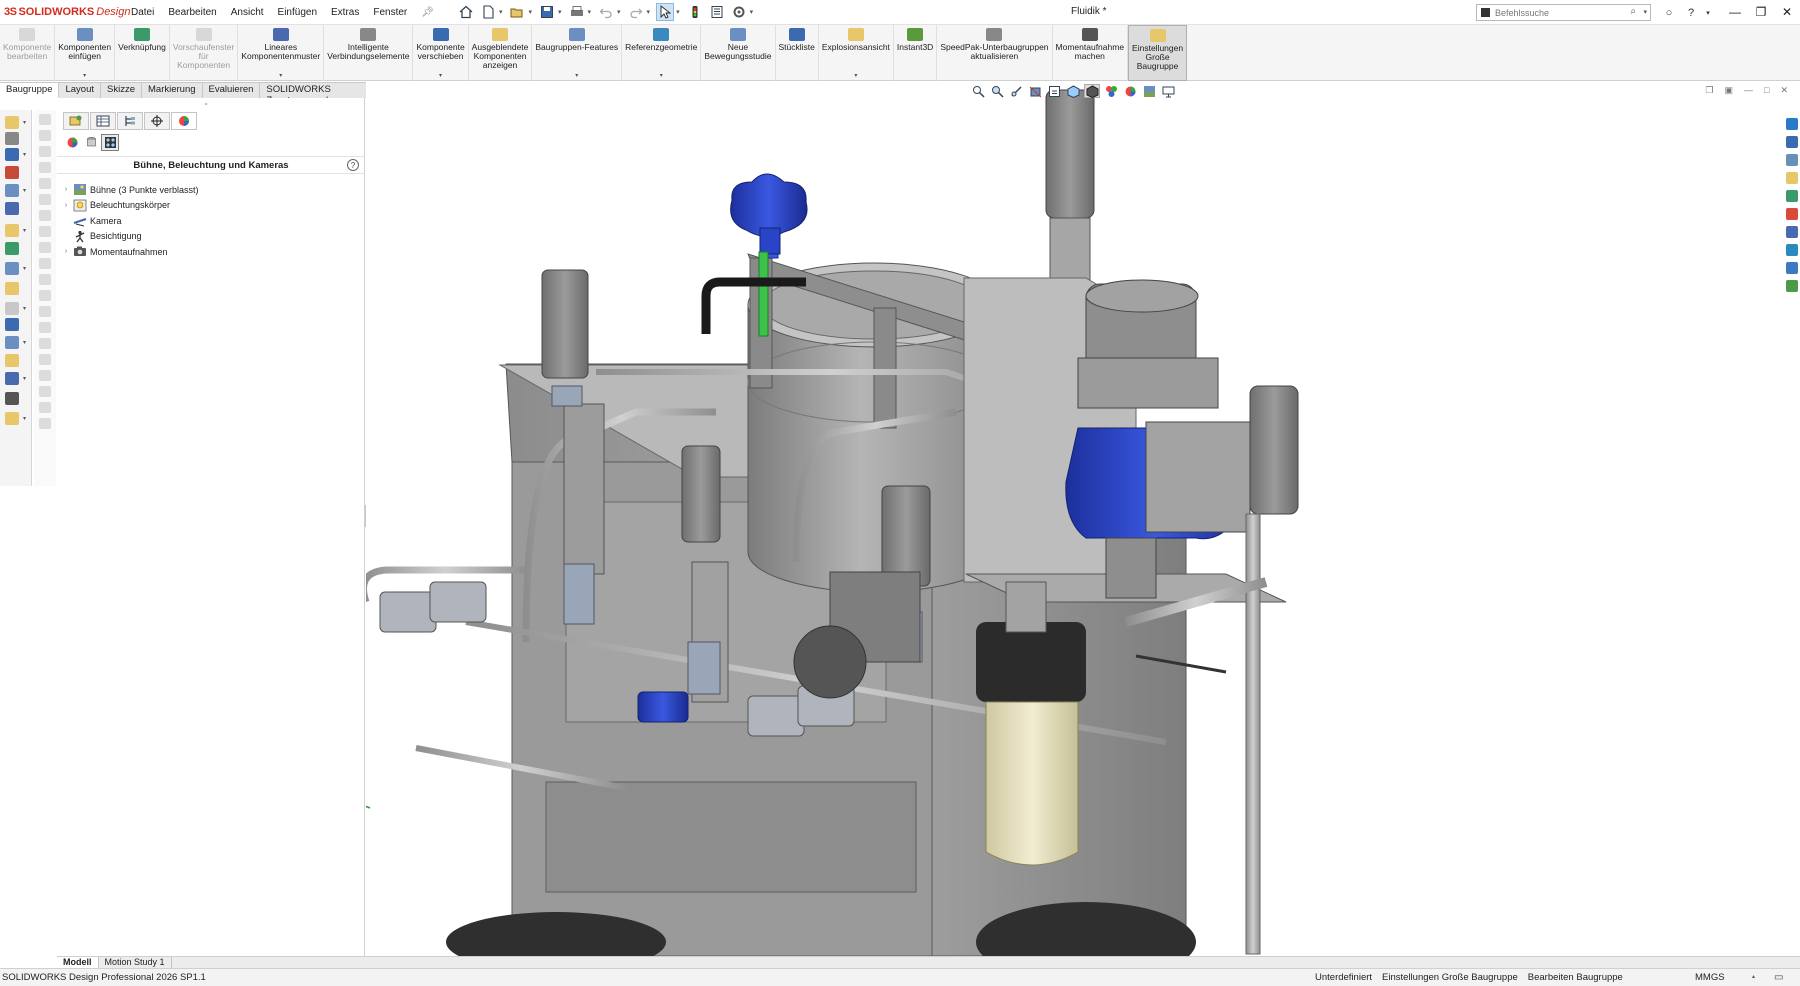 Image resolution: width=1800 pixels, height=986 pixels. What do you see at coordinates (12, 230) in the screenshot?
I see `features-icon` at bounding box center [12, 230].